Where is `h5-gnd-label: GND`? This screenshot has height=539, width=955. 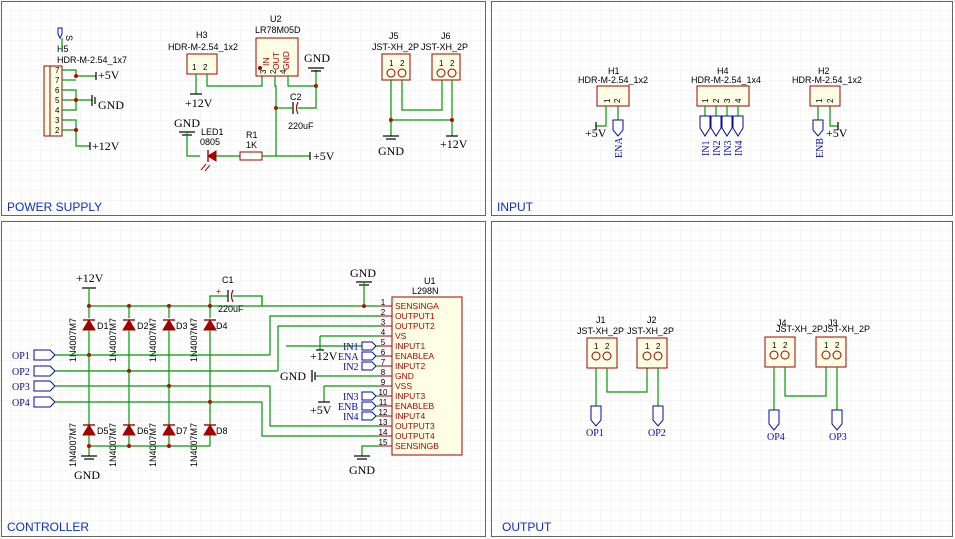 h5-gnd-label: GND is located at coordinates (111, 105).